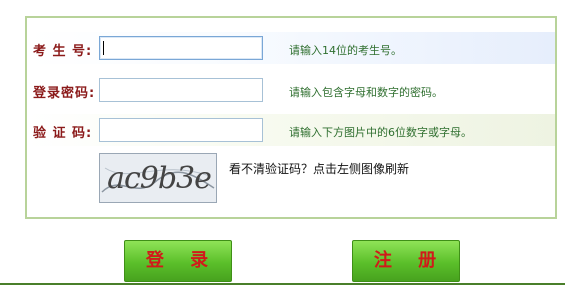 This screenshot has width=565, height=285. What do you see at coordinates (178, 261) in the screenshot?
I see `login-button: 登 录` at bounding box center [178, 261].